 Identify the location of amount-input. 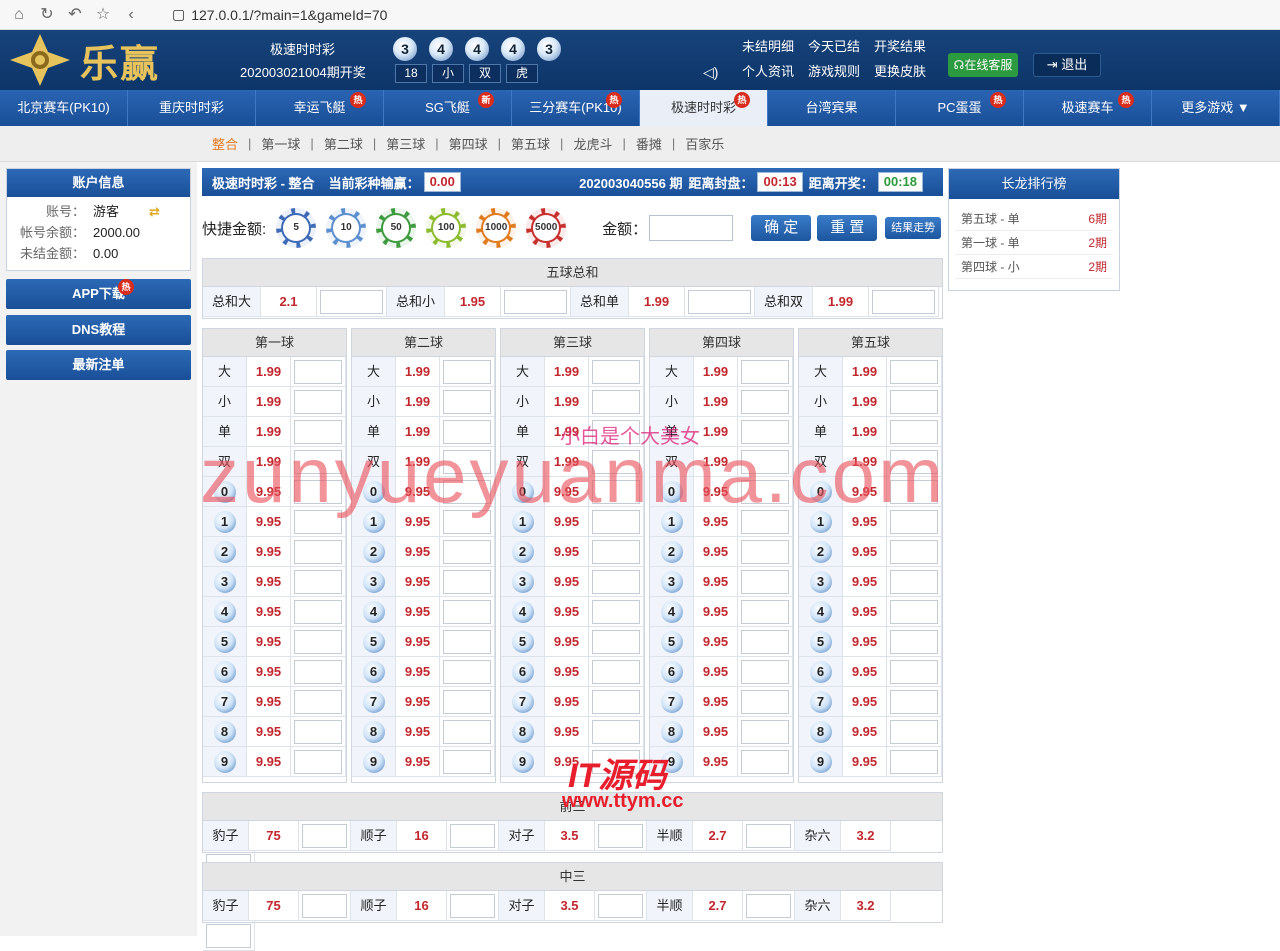
(691, 228).